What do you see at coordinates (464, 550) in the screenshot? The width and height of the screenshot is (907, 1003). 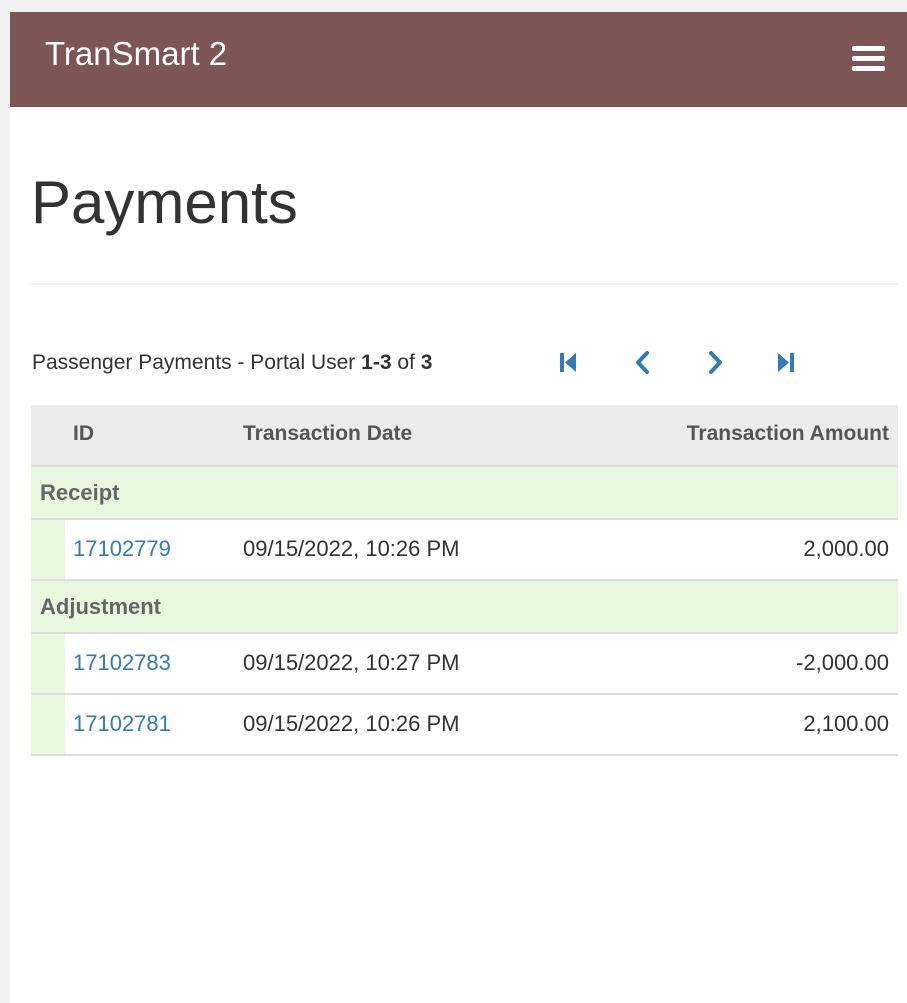 I see `table-row: 17102779 09/15/2022, 10:26 PM 2,000.00` at bounding box center [464, 550].